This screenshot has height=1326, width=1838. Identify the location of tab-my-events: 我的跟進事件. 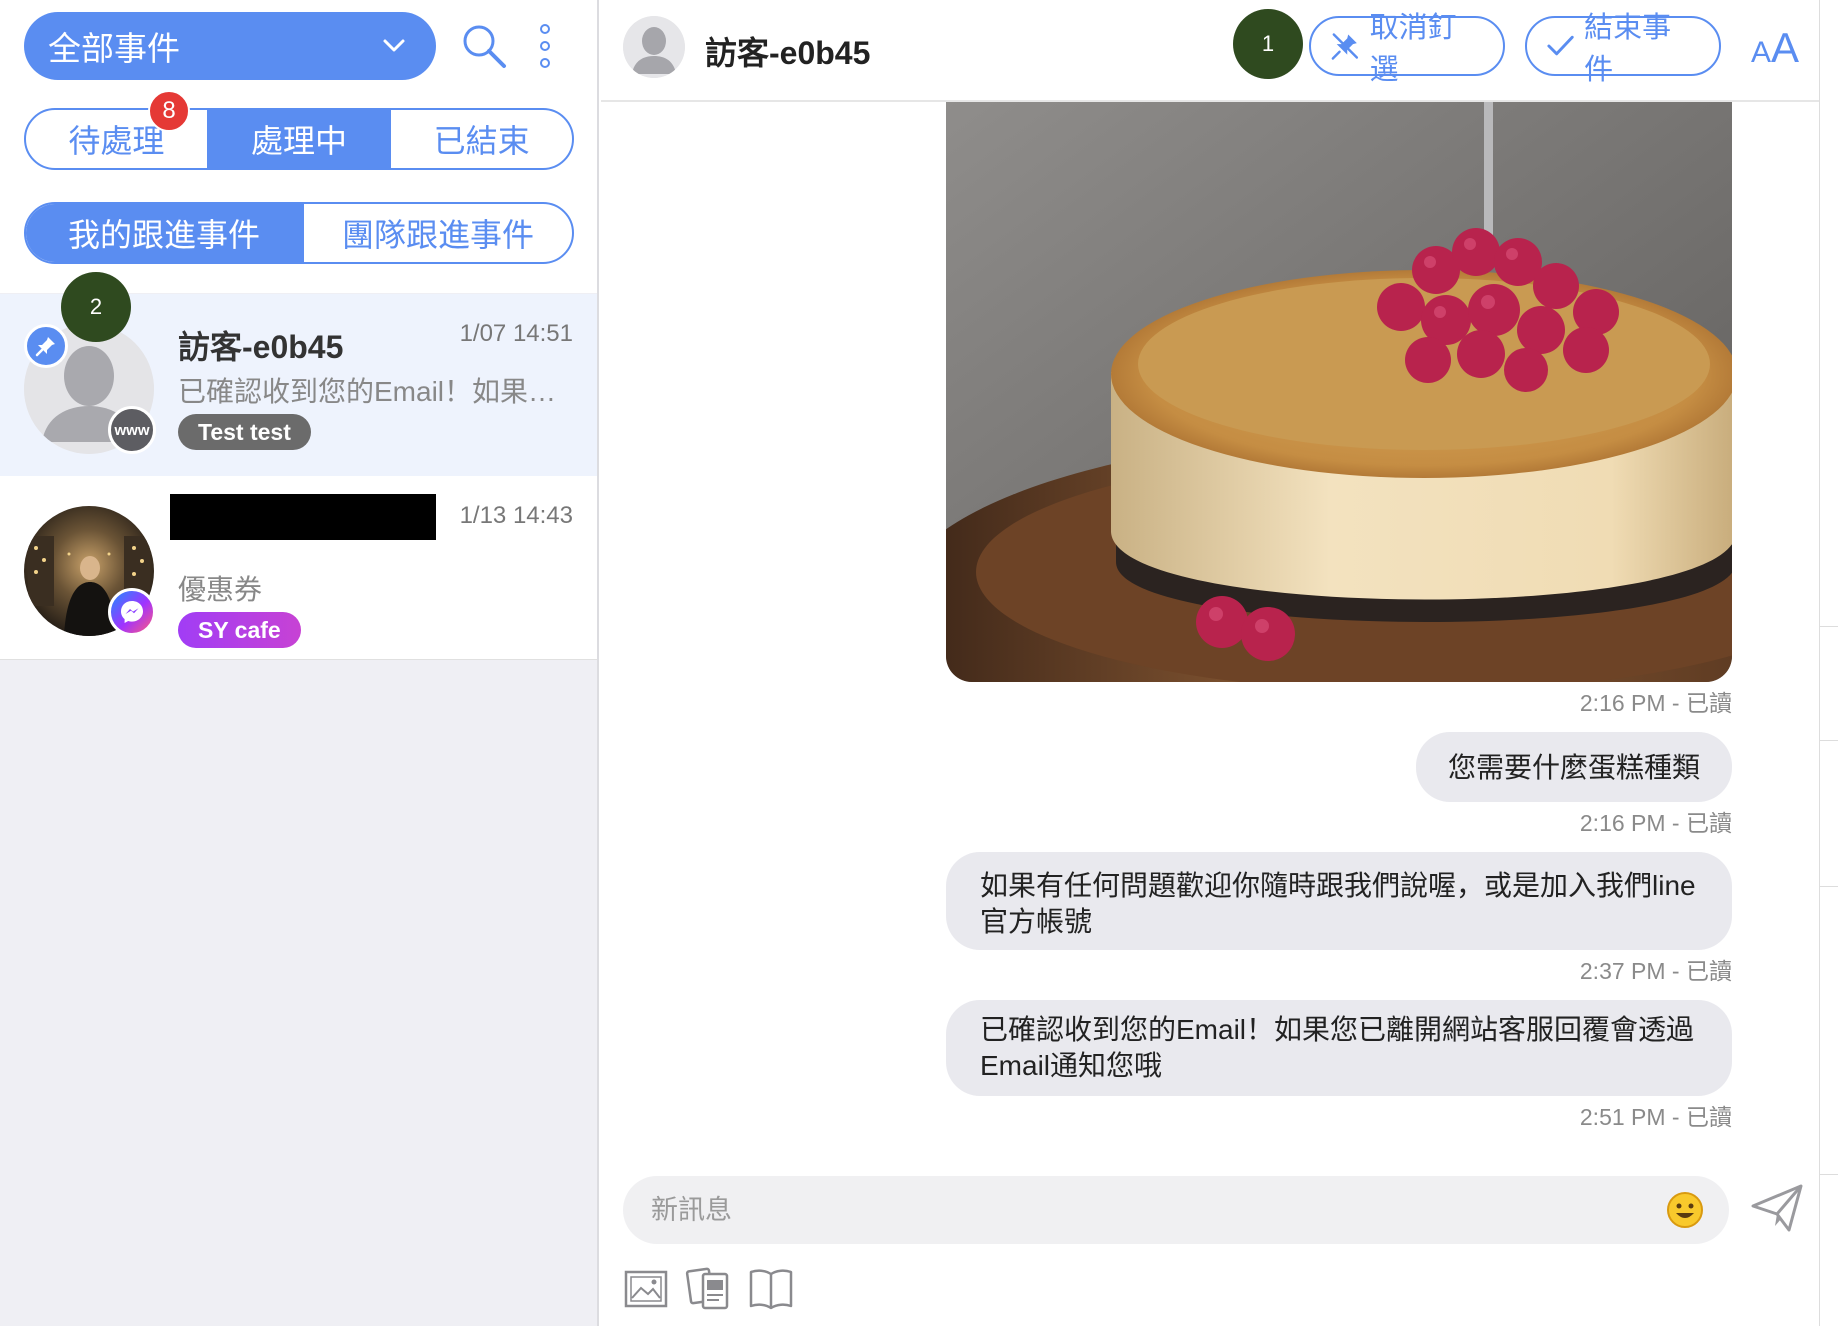
(164, 233).